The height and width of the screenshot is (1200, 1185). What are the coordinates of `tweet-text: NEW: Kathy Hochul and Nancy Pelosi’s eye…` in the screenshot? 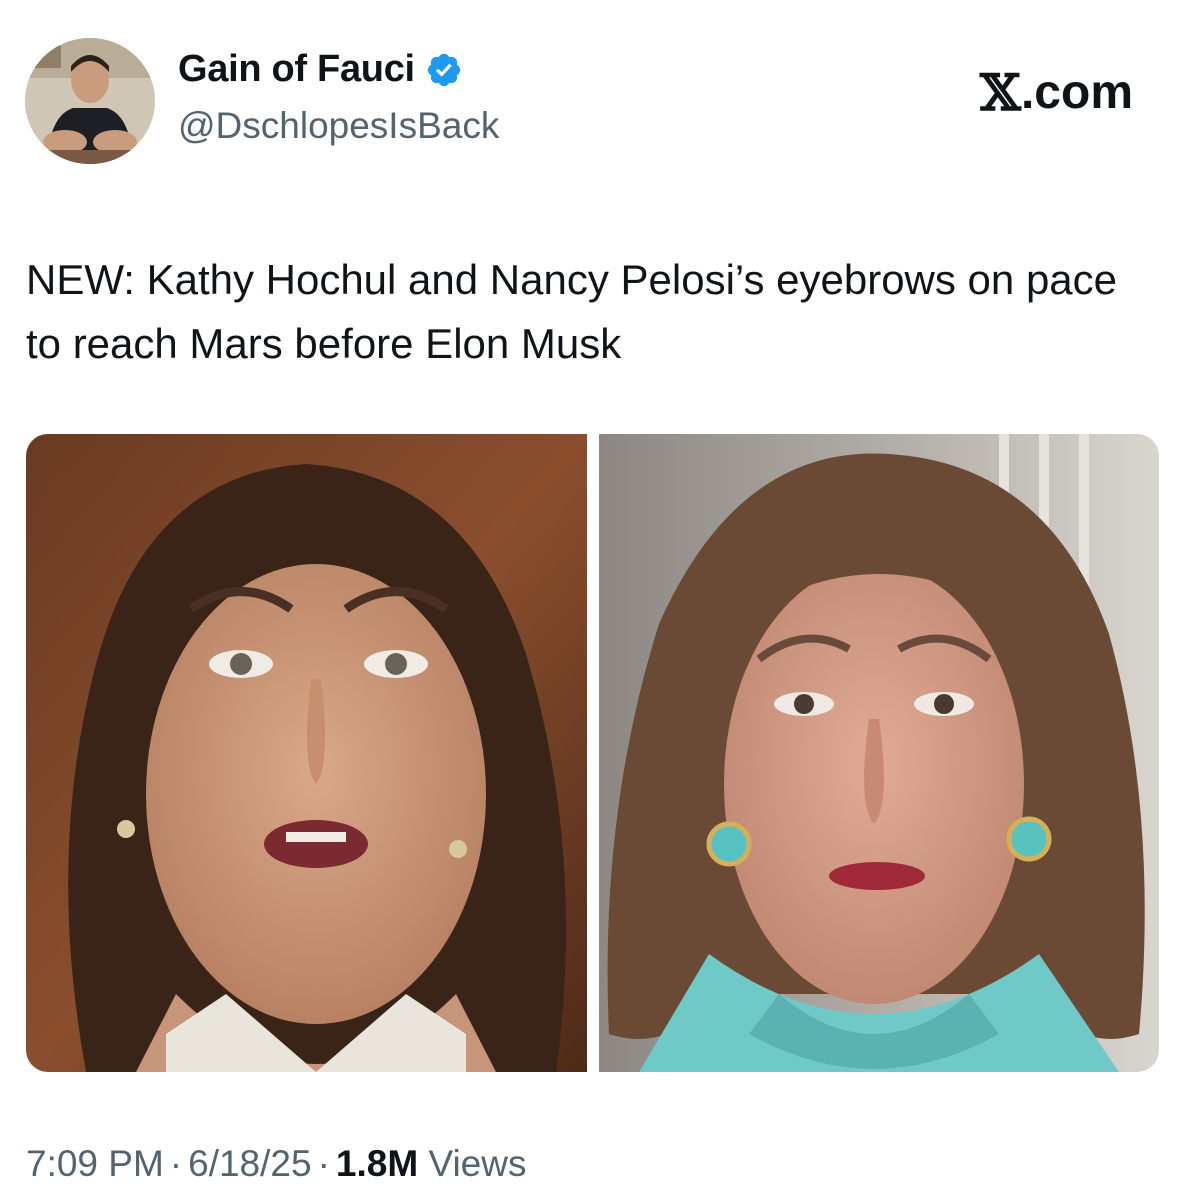 It's located at (572, 311).